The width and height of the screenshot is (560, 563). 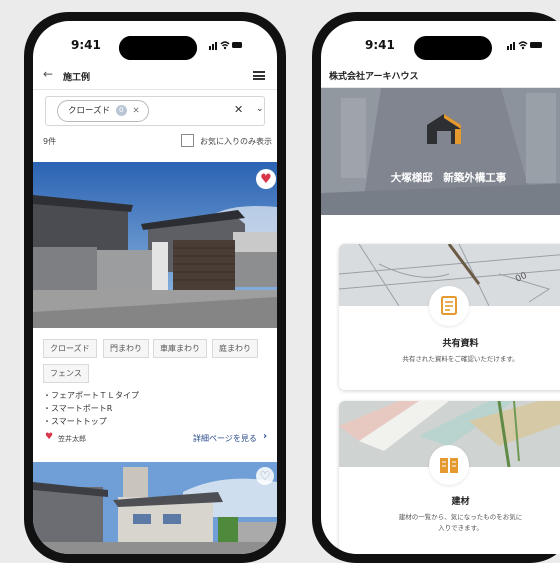 What do you see at coordinates (260, 109) in the screenshot?
I see `chevron-down-icon: ⌄` at bounding box center [260, 109].